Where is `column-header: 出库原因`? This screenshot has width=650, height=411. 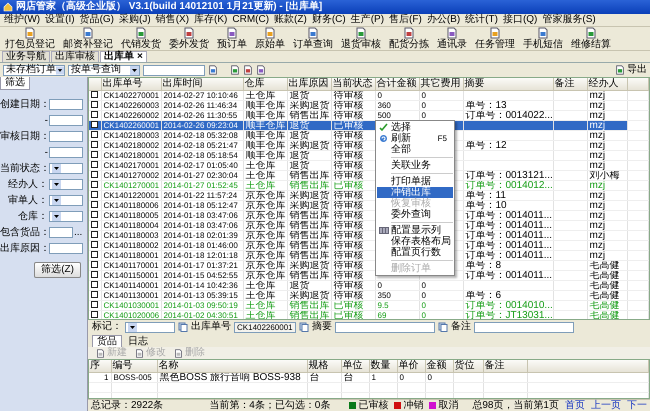
column-header: 出库原因 is located at coordinates (309, 84).